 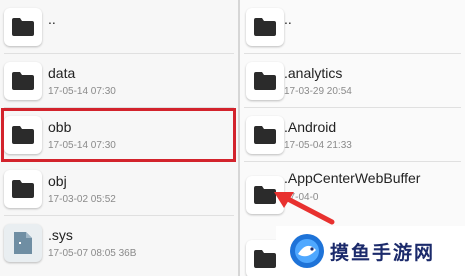 What do you see at coordinates (119, 81) in the screenshot?
I see `list-item-data: data 17-05-14 07:30` at bounding box center [119, 81].